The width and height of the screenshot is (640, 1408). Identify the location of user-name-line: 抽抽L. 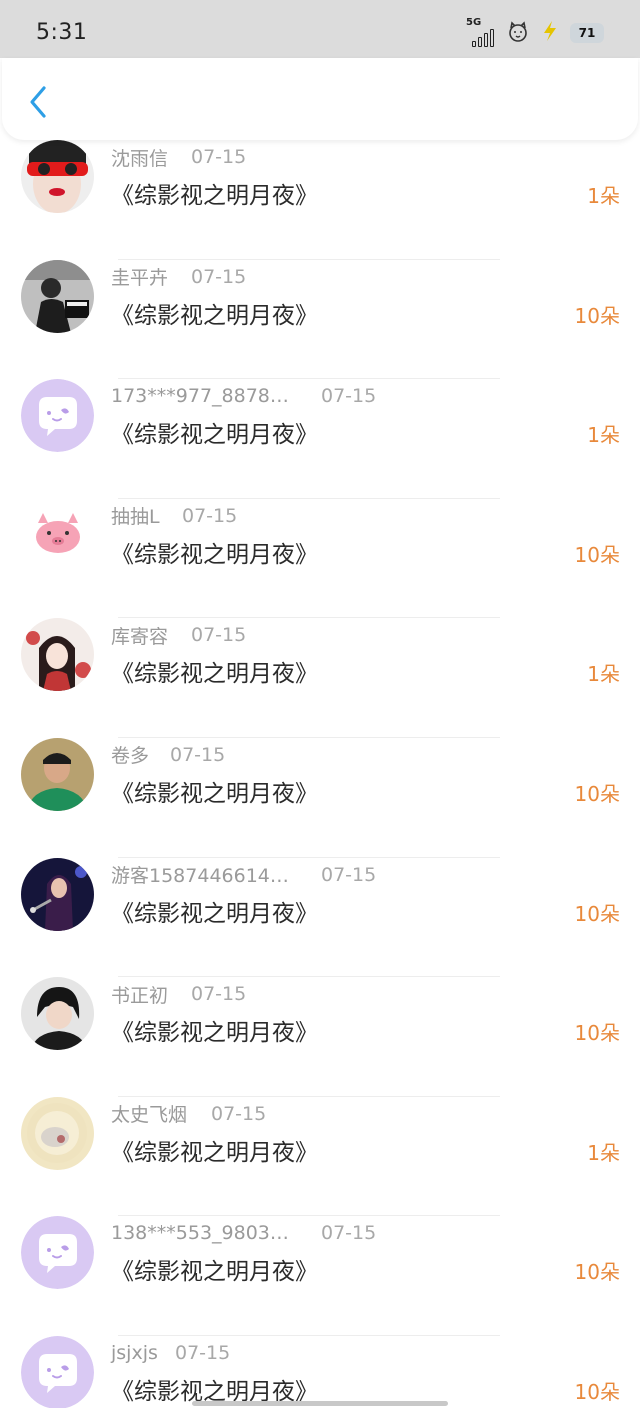
(135, 516).